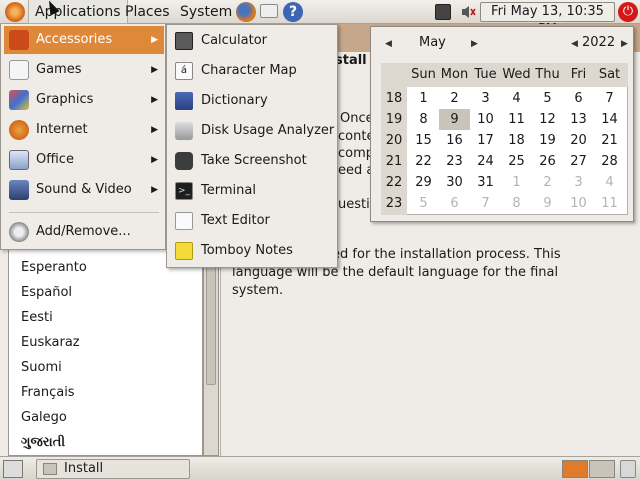 The image size is (640, 480). I want to click on calendar-day: 29, so click(423, 182).